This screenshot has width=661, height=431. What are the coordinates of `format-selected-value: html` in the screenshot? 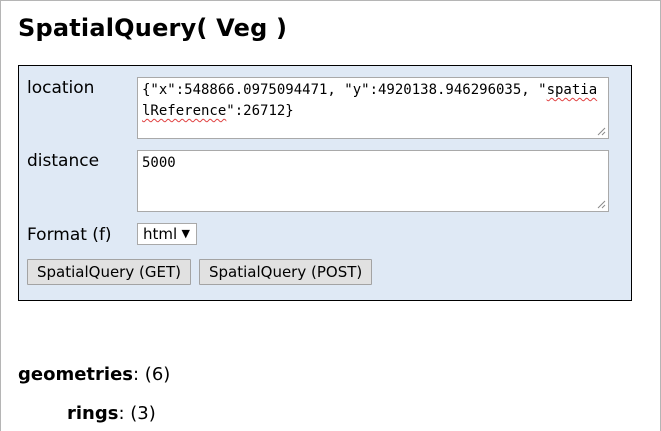 It's located at (160, 234).